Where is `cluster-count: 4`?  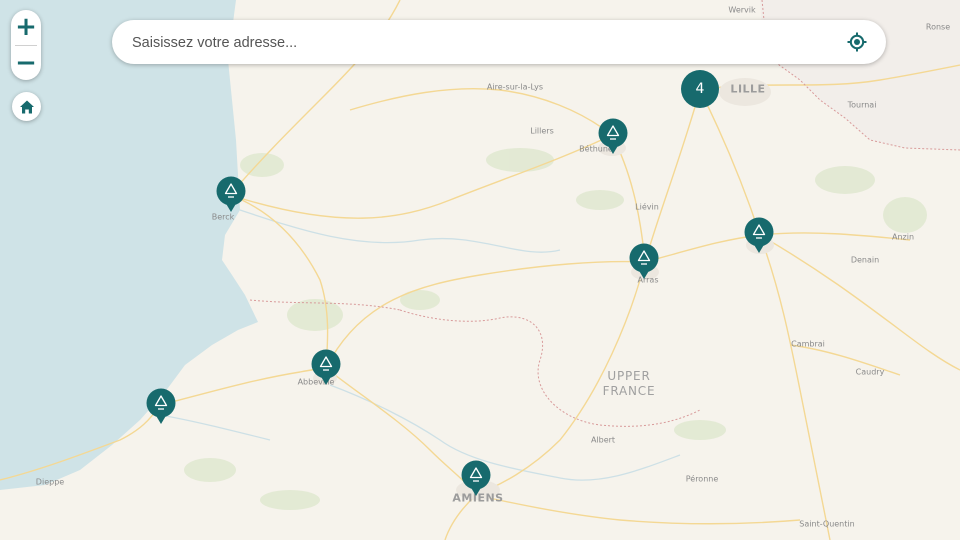 cluster-count: 4 is located at coordinates (700, 89).